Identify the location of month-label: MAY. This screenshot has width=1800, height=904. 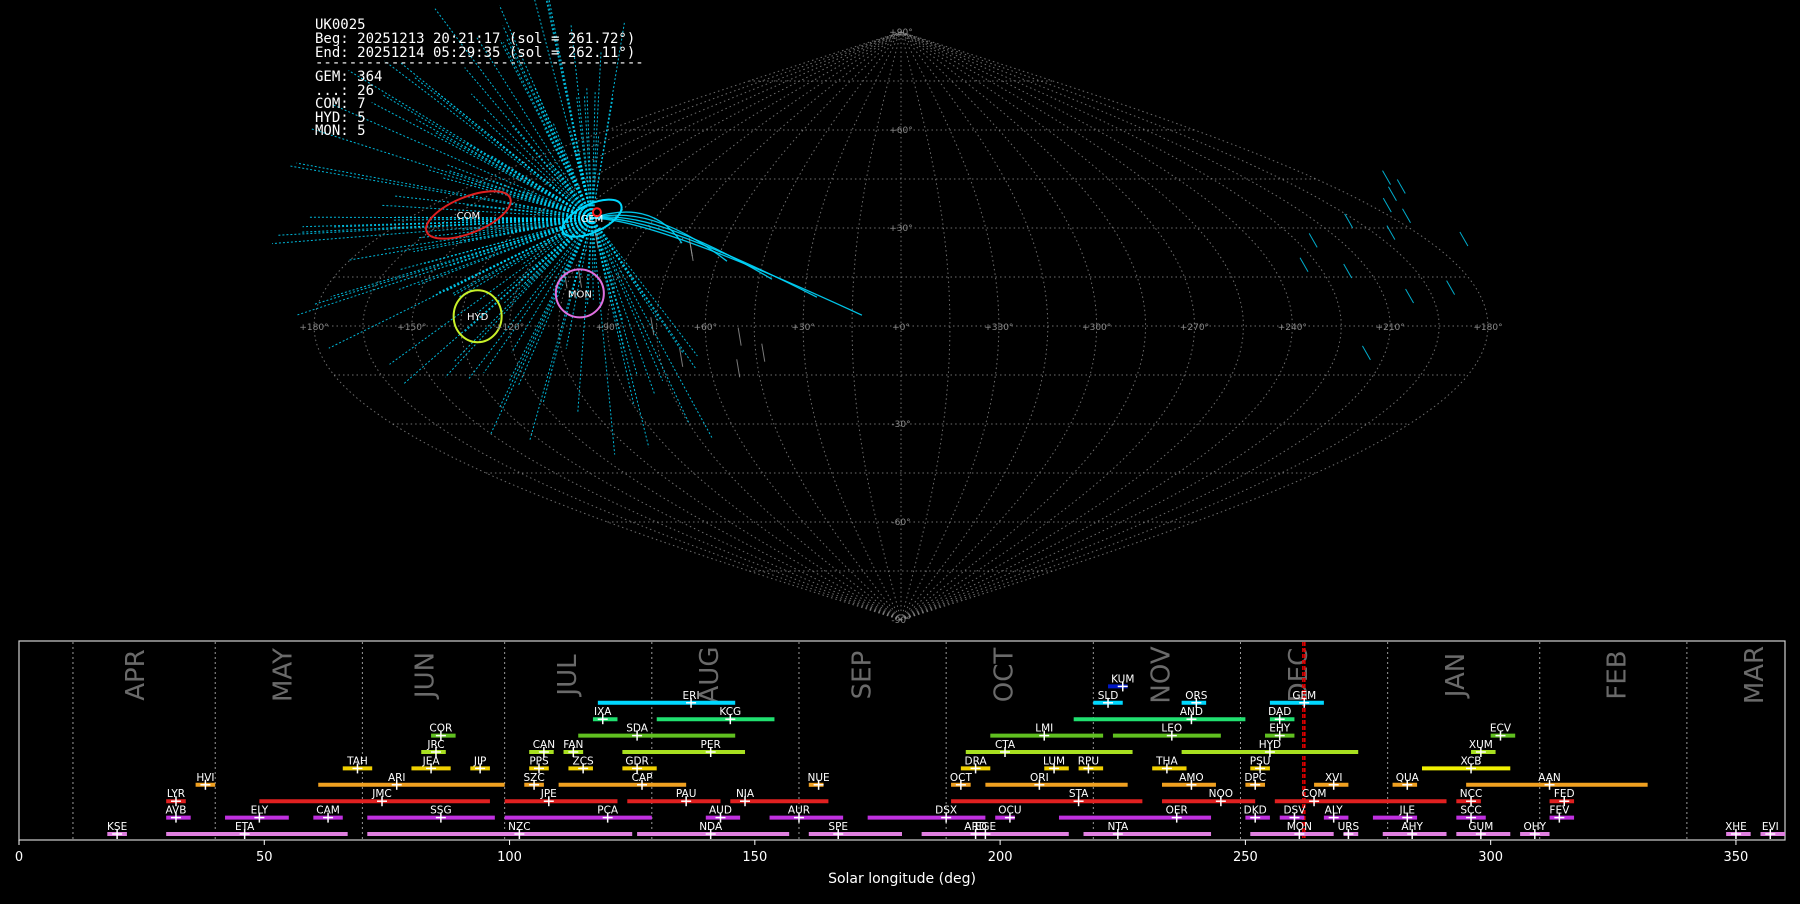
(283, 675).